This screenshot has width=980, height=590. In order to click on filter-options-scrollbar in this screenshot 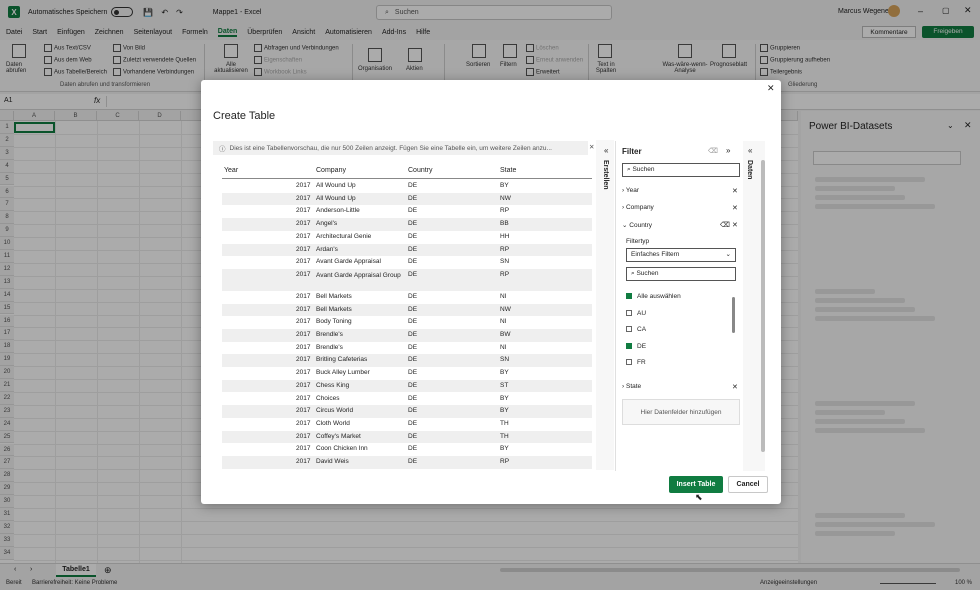, I will do `click(733, 315)`.